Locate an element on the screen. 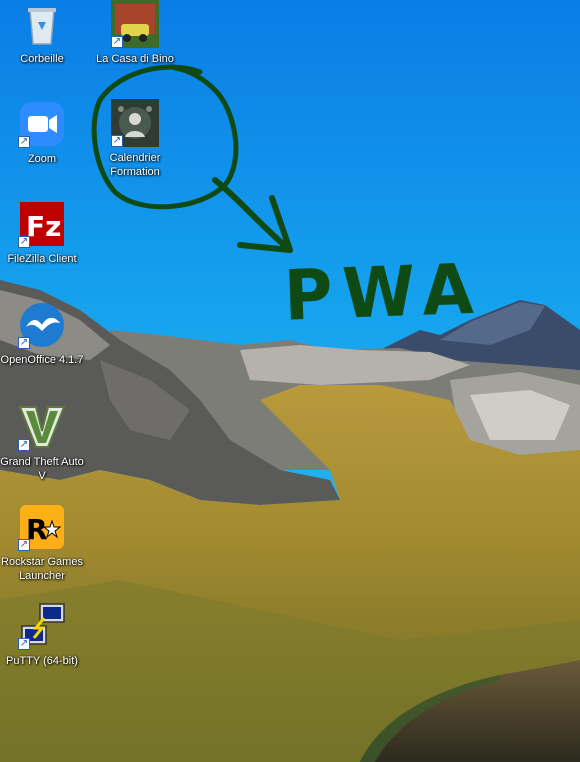  desktop-icon-label: PuTTY (64-bit) is located at coordinates (42, 661).